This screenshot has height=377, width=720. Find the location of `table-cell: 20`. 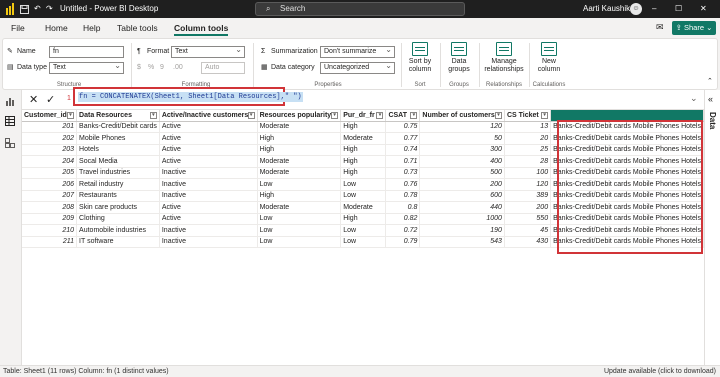

table-cell: 20 is located at coordinates (528, 138).